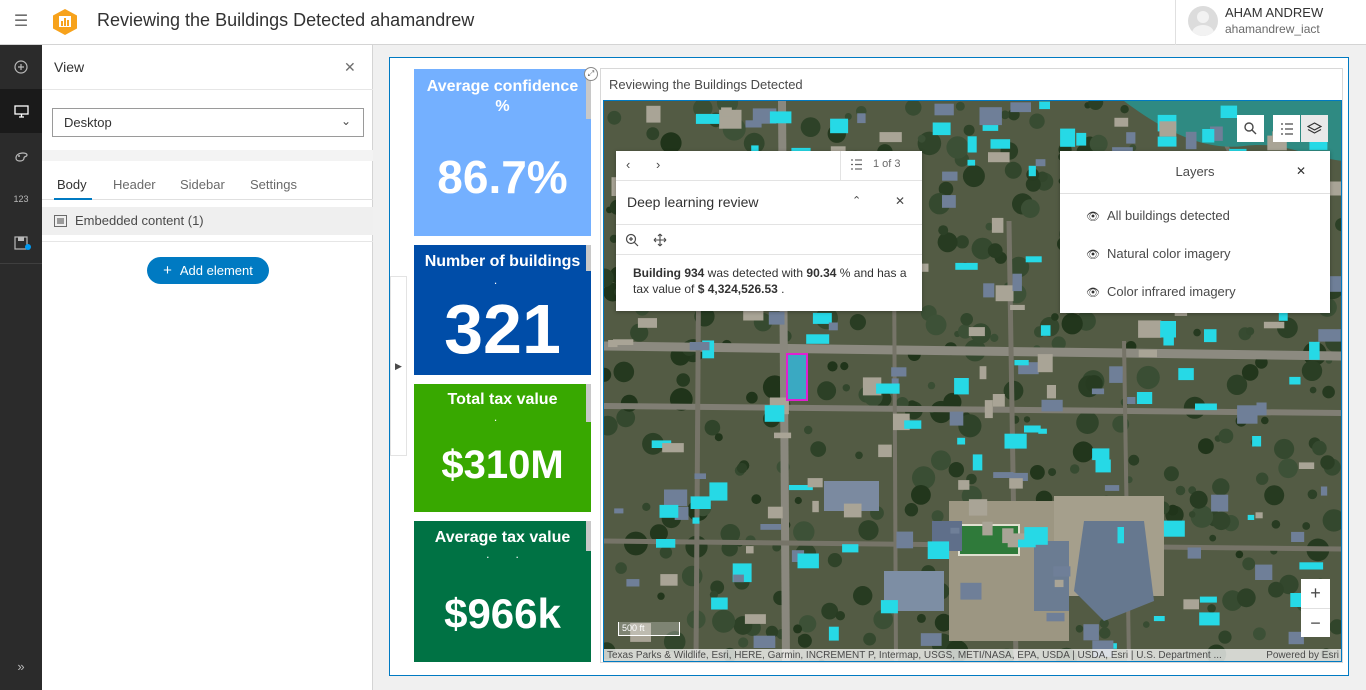 Image resolution: width=1366 pixels, height=690 pixels. What do you see at coordinates (202, 184) in the screenshot?
I see `tab-sidebar: Sidebar` at bounding box center [202, 184].